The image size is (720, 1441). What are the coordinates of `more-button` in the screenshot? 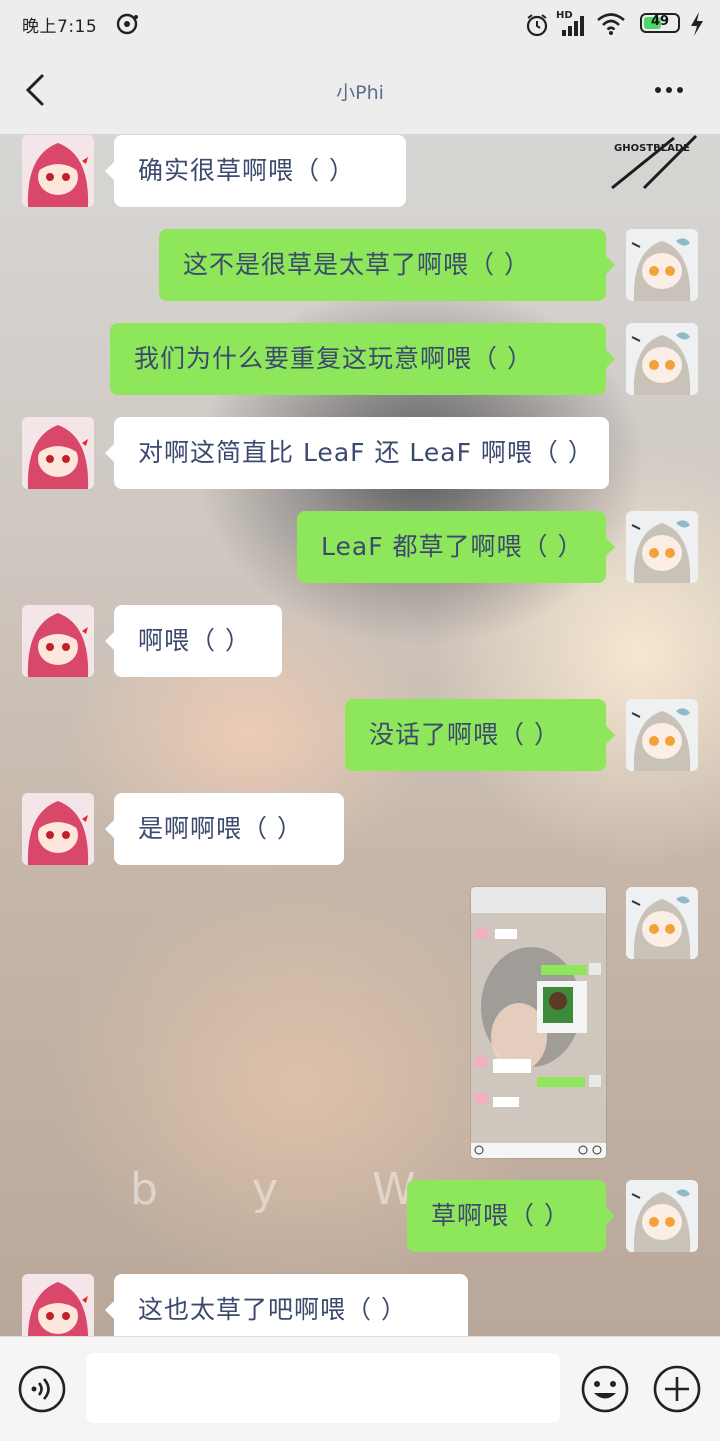 It's located at (670, 90).